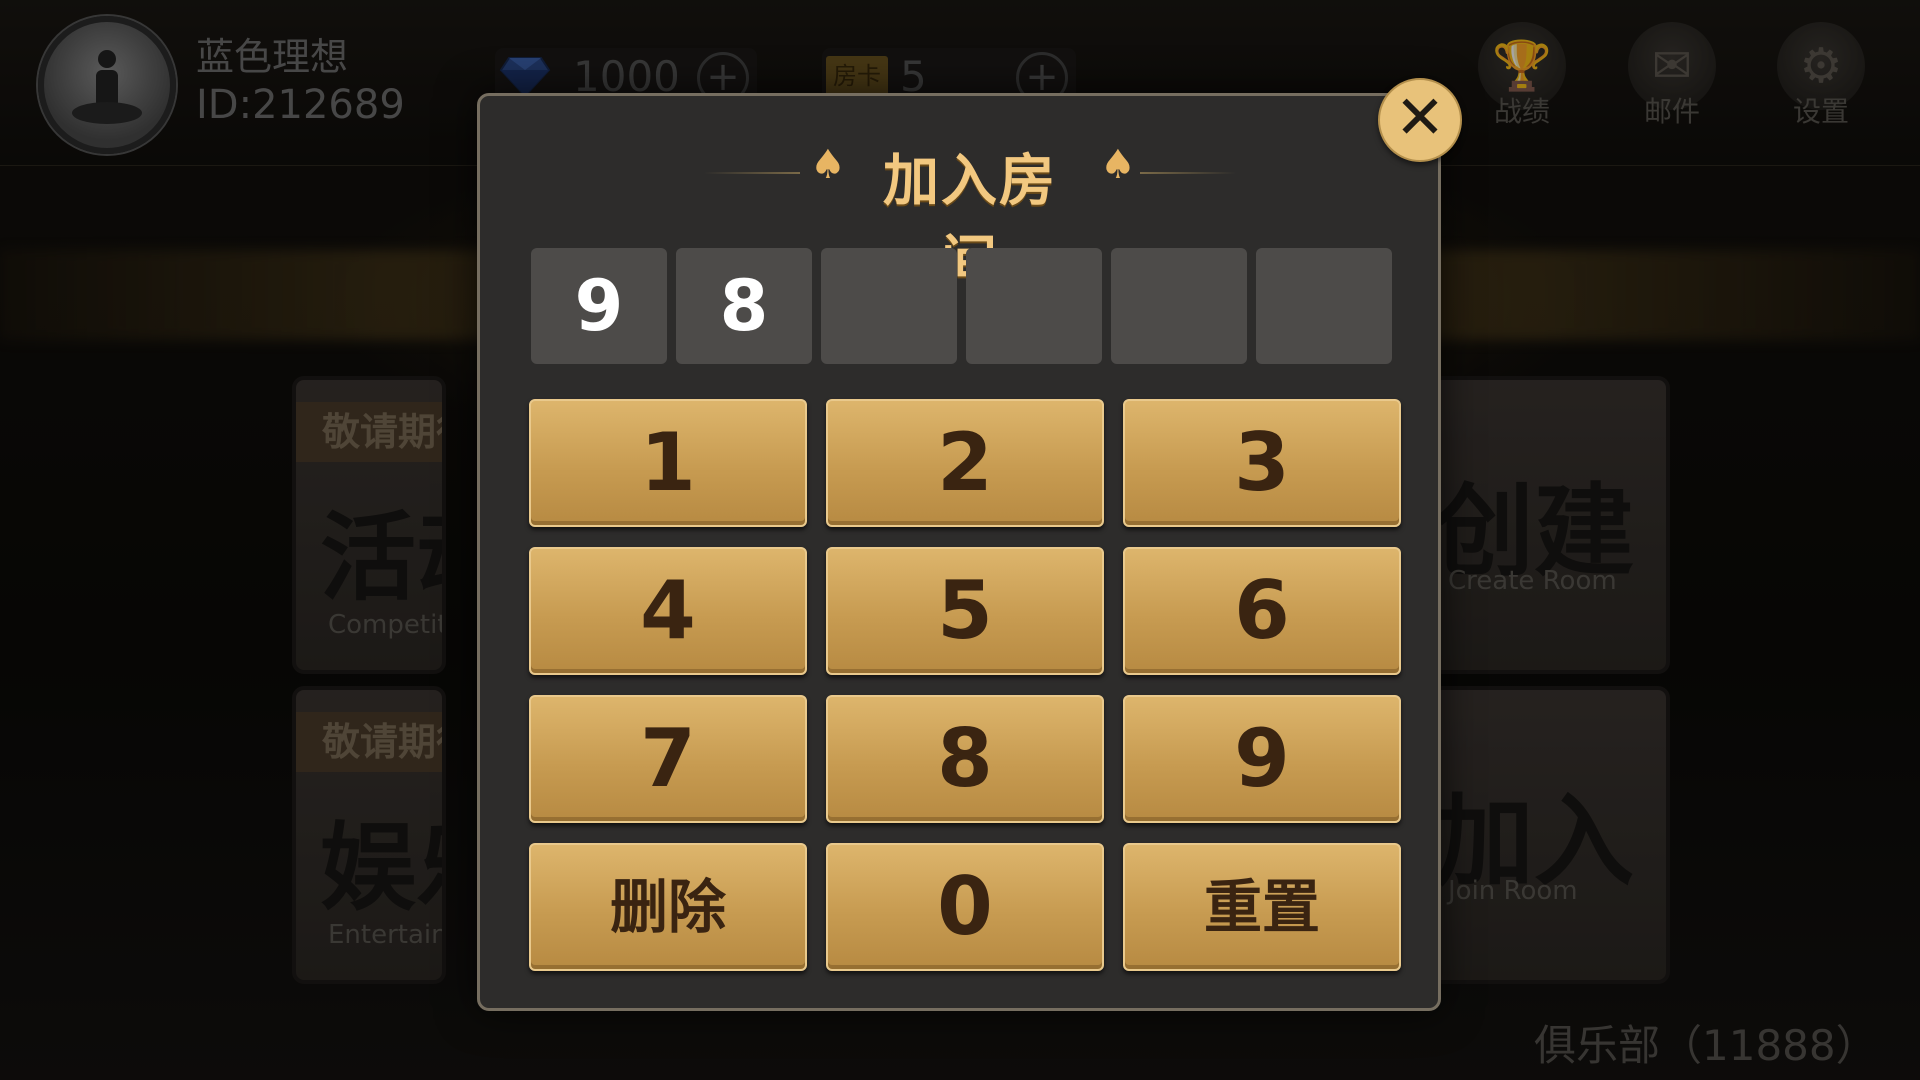  Describe the element at coordinates (1262, 463) in the screenshot. I see `key-3-button: 3` at that location.